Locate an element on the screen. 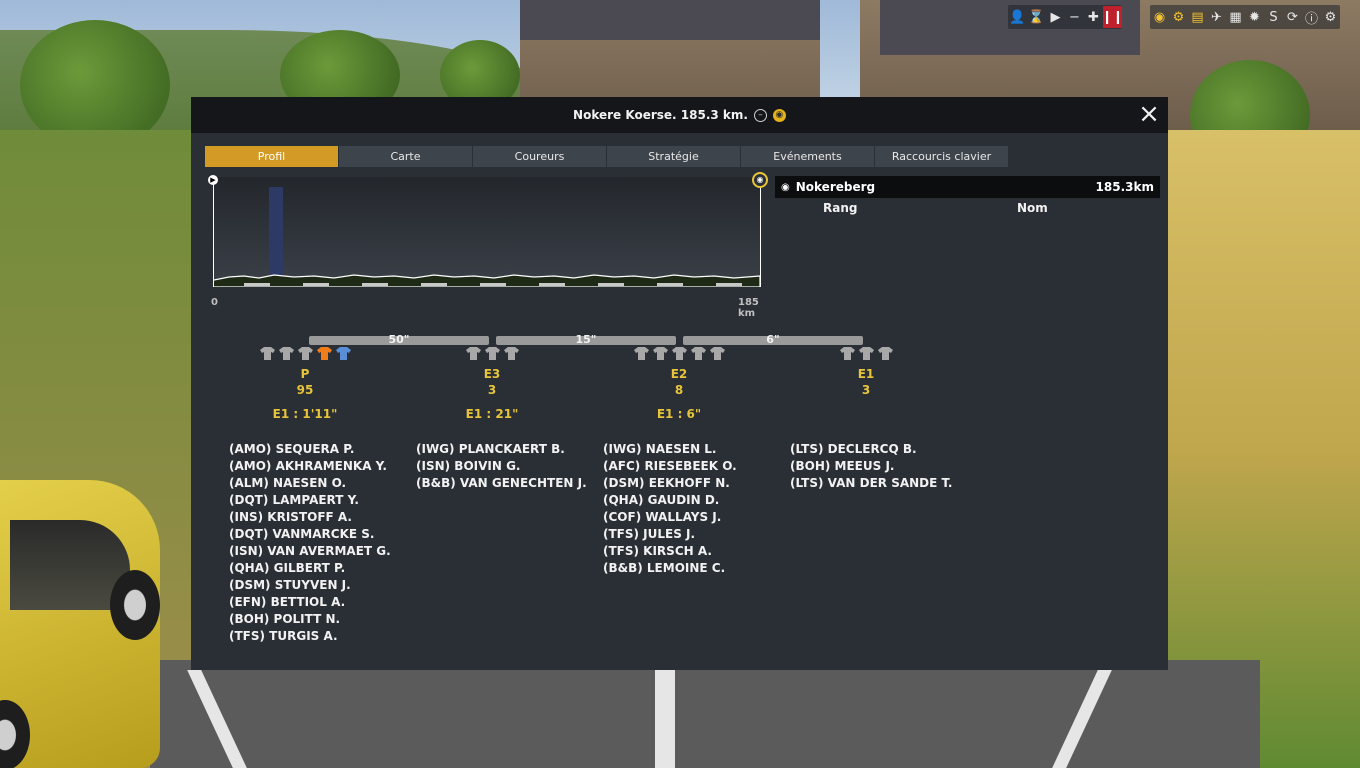 The height and width of the screenshot is (768, 1360). rider-name: (LTS) DECLERCQ B. is located at coordinates (871, 449).